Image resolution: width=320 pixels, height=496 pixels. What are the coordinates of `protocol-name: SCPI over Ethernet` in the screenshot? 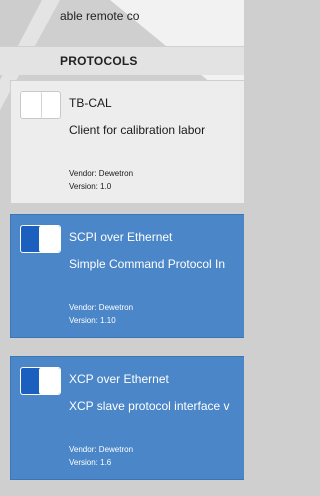 It's located at (121, 237).